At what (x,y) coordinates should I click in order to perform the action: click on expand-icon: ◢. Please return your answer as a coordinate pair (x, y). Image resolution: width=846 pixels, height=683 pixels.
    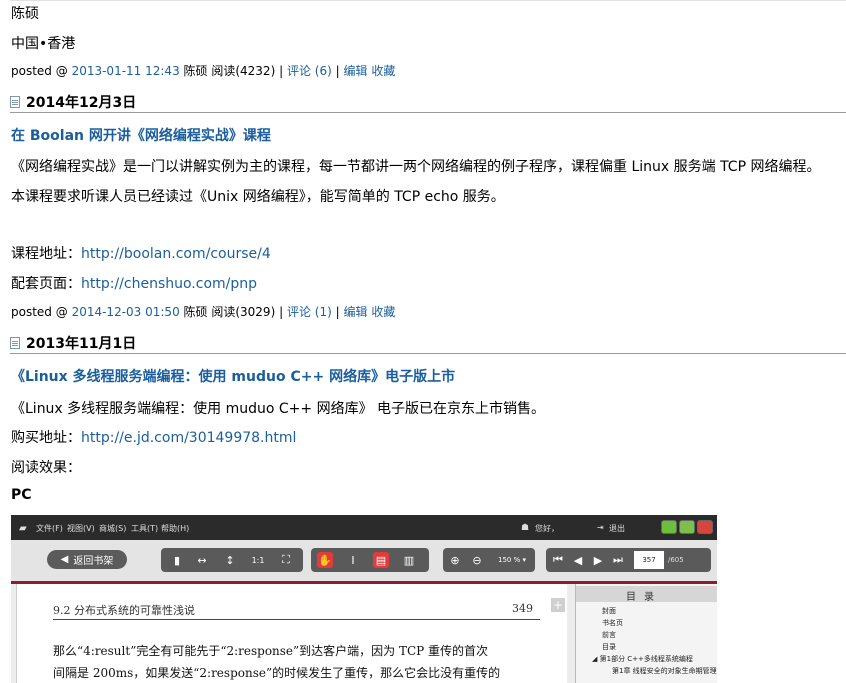
    Looking at the image, I should click on (596, 659).